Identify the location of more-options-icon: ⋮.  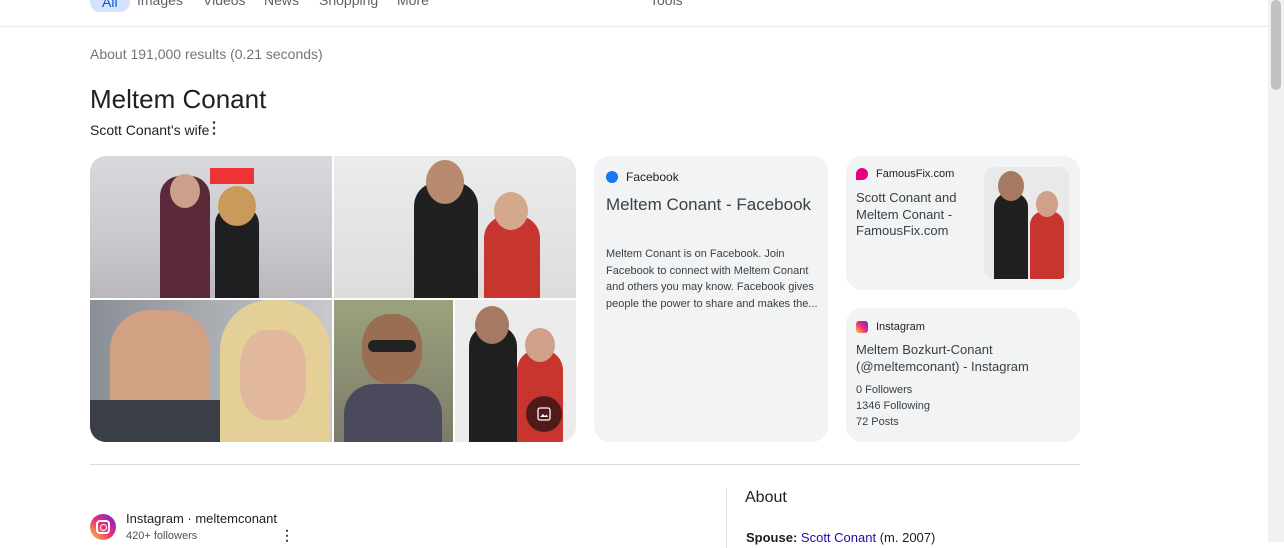
(214, 129).